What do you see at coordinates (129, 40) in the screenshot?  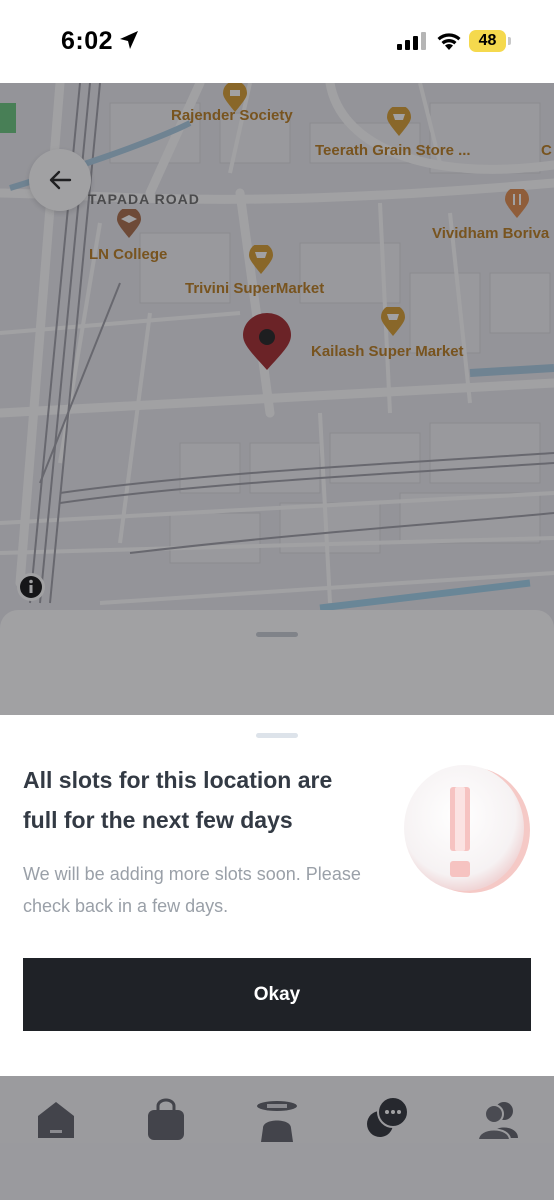 I see `location-arrow-icon` at bounding box center [129, 40].